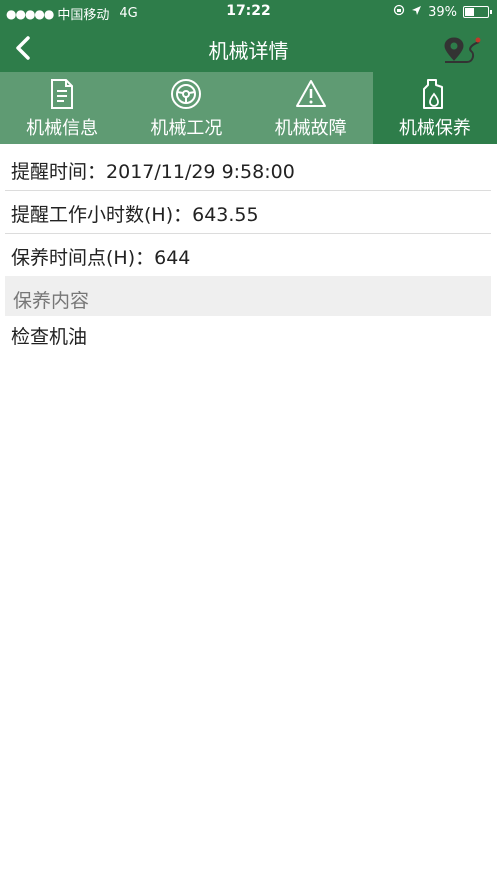  I want to click on tab-bar: 机械信息 机械工况 机械故障 机械保养, so click(248, 108).